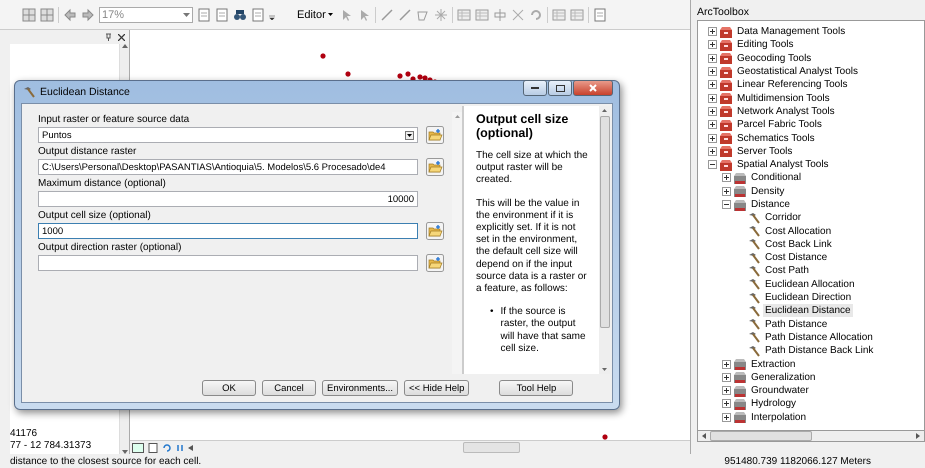  Describe the element at coordinates (88, 151) in the screenshot. I see `field-label: Output distance raster` at that location.